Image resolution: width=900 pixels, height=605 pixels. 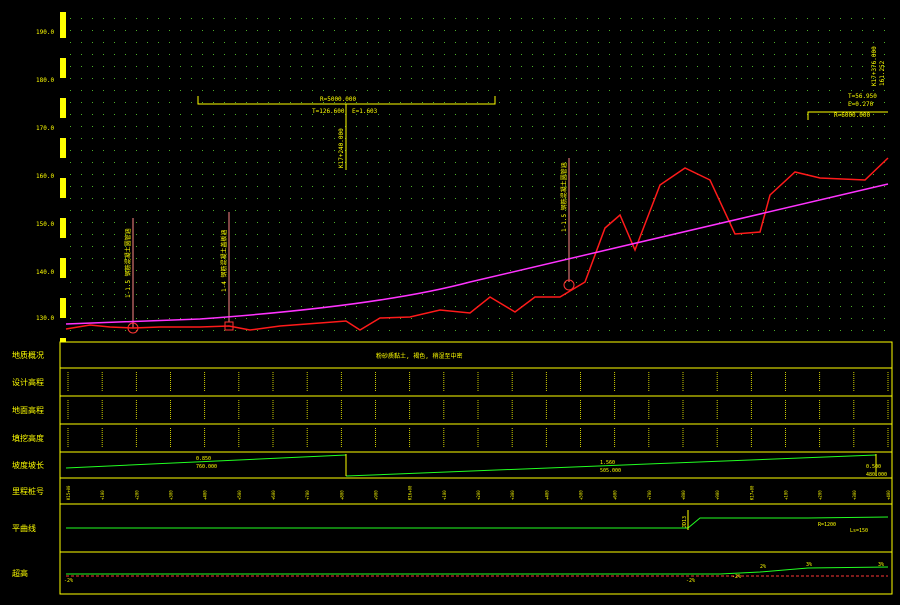 What do you see at coordinates (419, 356) in the screenshot?
I see `geology-note: 粉砂质黏土, 褐色, 稍湿至中密` at bounding box center [419, 356].